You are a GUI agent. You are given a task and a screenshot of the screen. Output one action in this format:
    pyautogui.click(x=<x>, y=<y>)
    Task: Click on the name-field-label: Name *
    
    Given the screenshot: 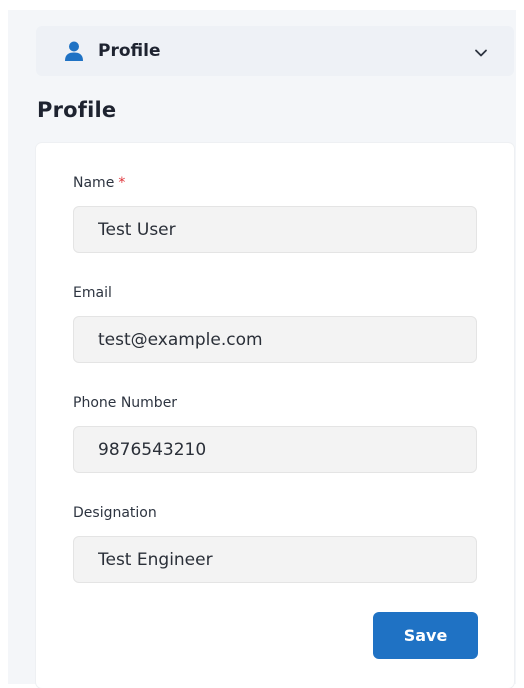 What is the action you would take?
    pyautogui.click(x=99, y=183)
    